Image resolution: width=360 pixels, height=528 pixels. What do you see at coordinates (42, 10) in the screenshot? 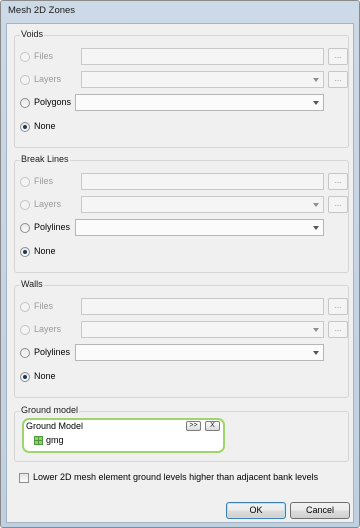
I see `window-title: Mesh 2D Zones` at bounding box center [42, 10].